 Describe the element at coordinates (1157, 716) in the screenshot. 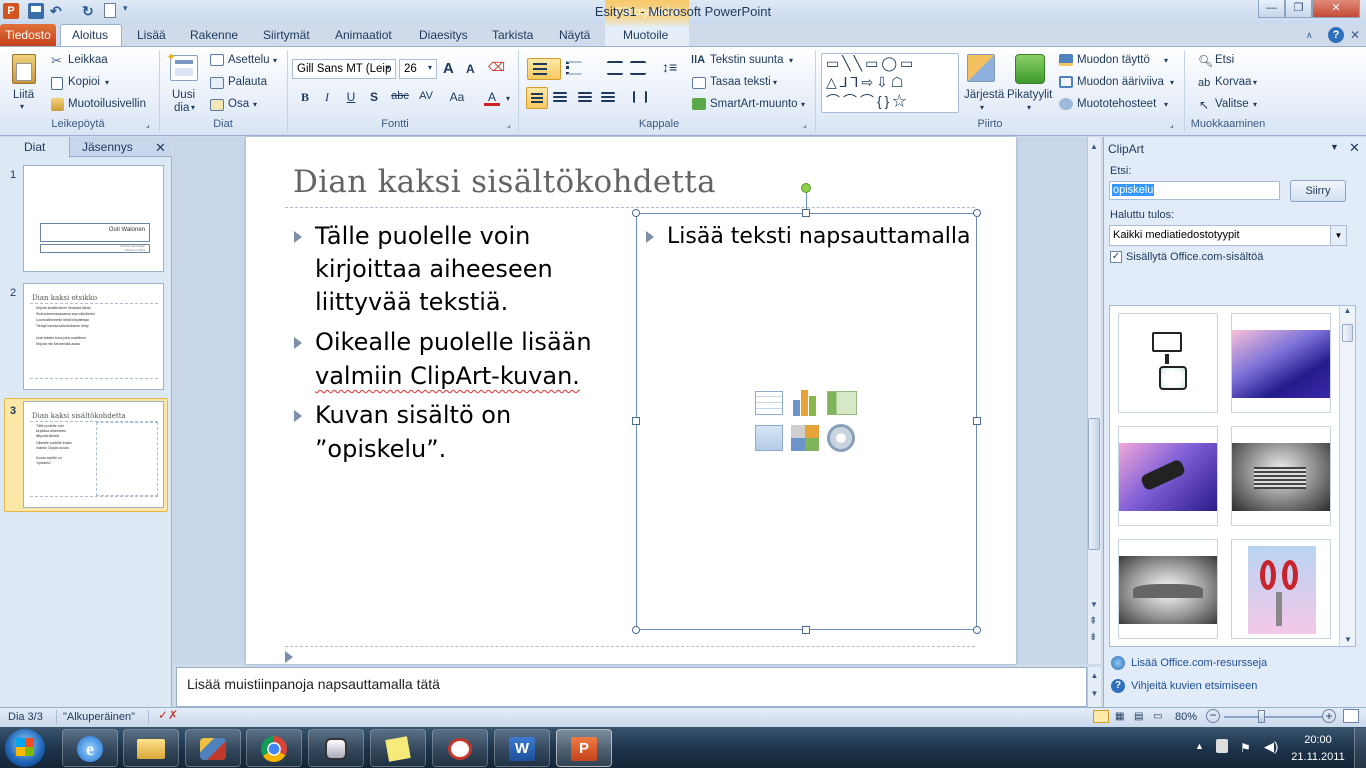

I see `slideshow-view-icon: ▭` at that location.